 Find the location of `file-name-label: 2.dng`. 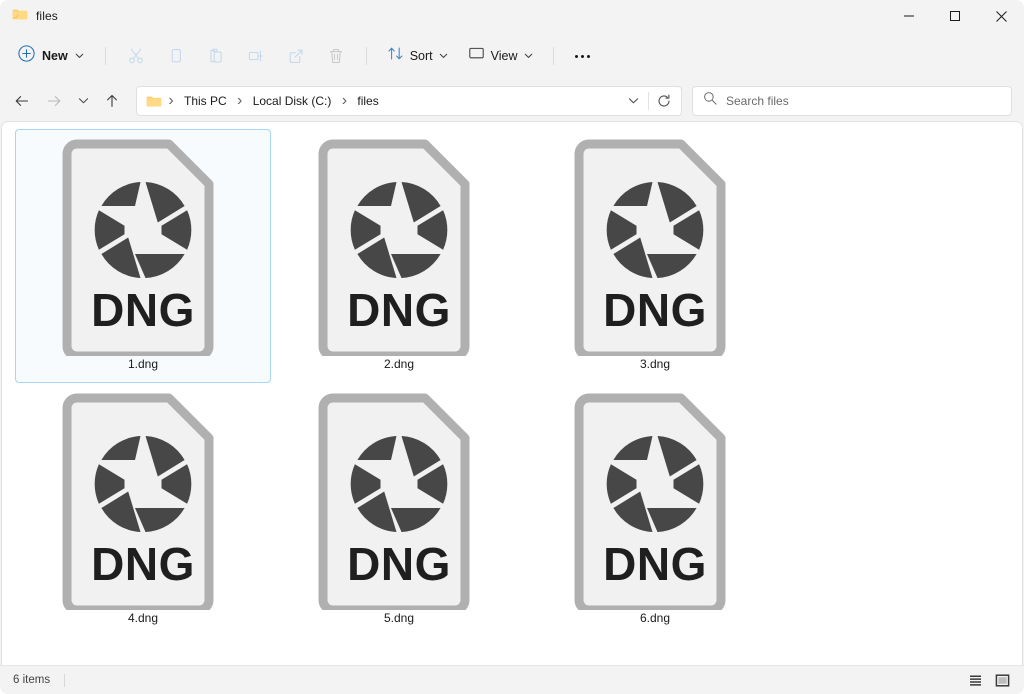

file-name-label: 2.dng is located at coordinates (399, 364).